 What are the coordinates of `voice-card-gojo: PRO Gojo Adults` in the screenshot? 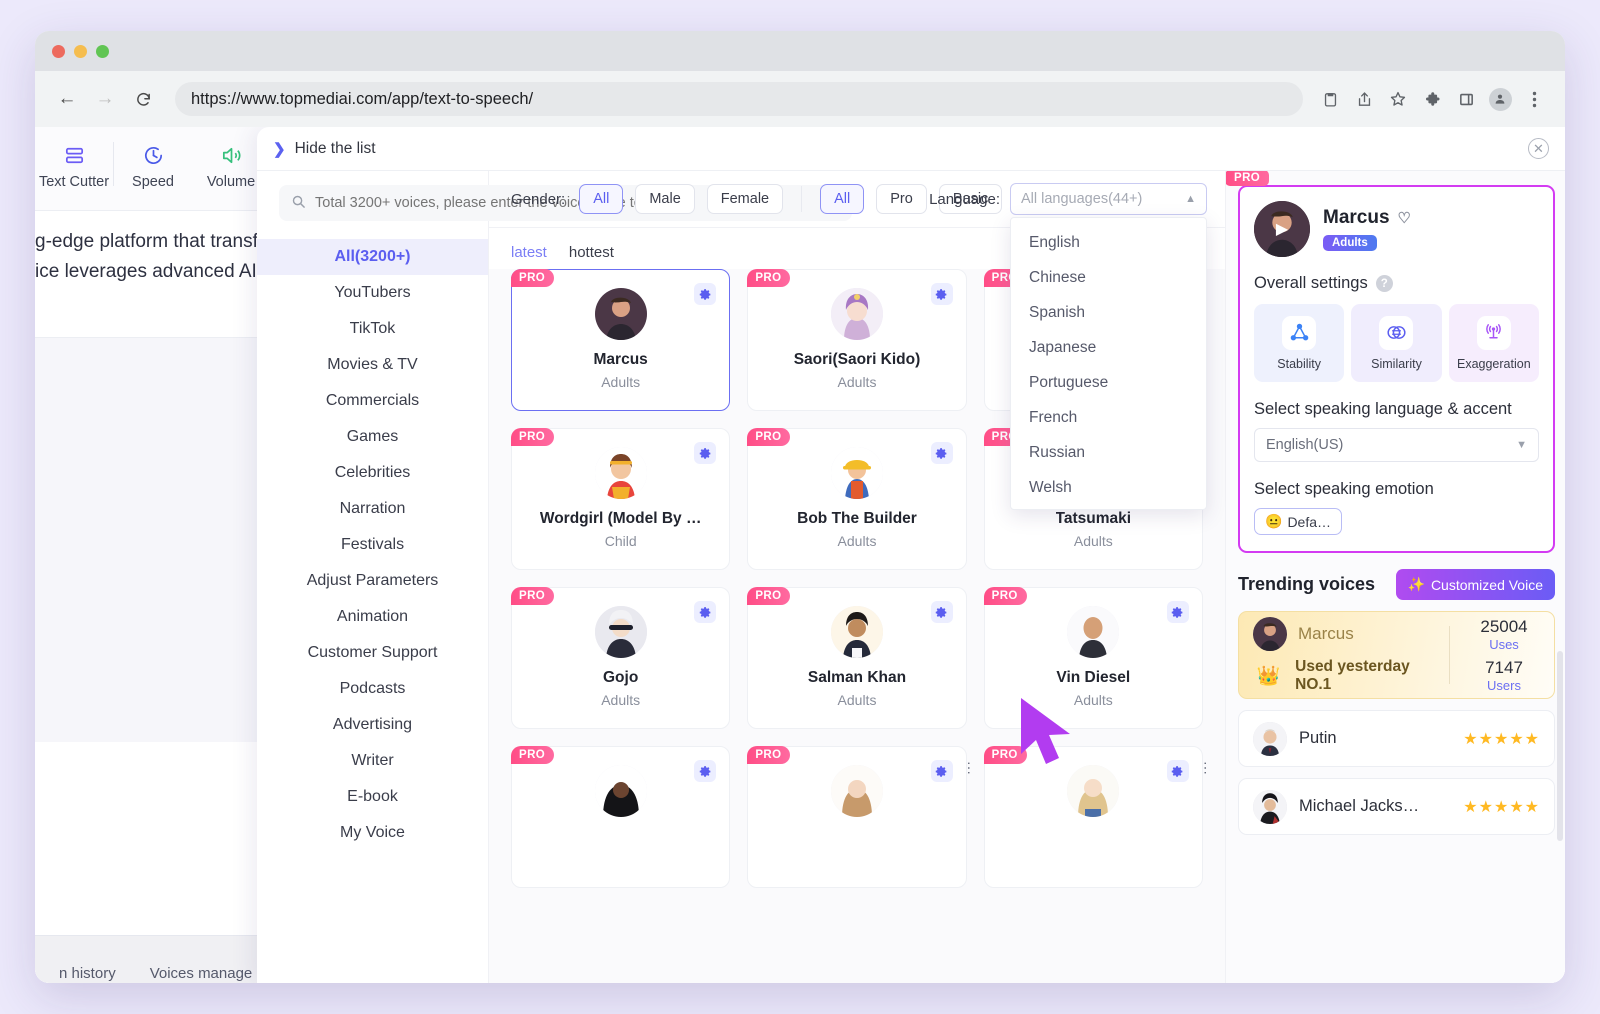 It's located at (621, 658).